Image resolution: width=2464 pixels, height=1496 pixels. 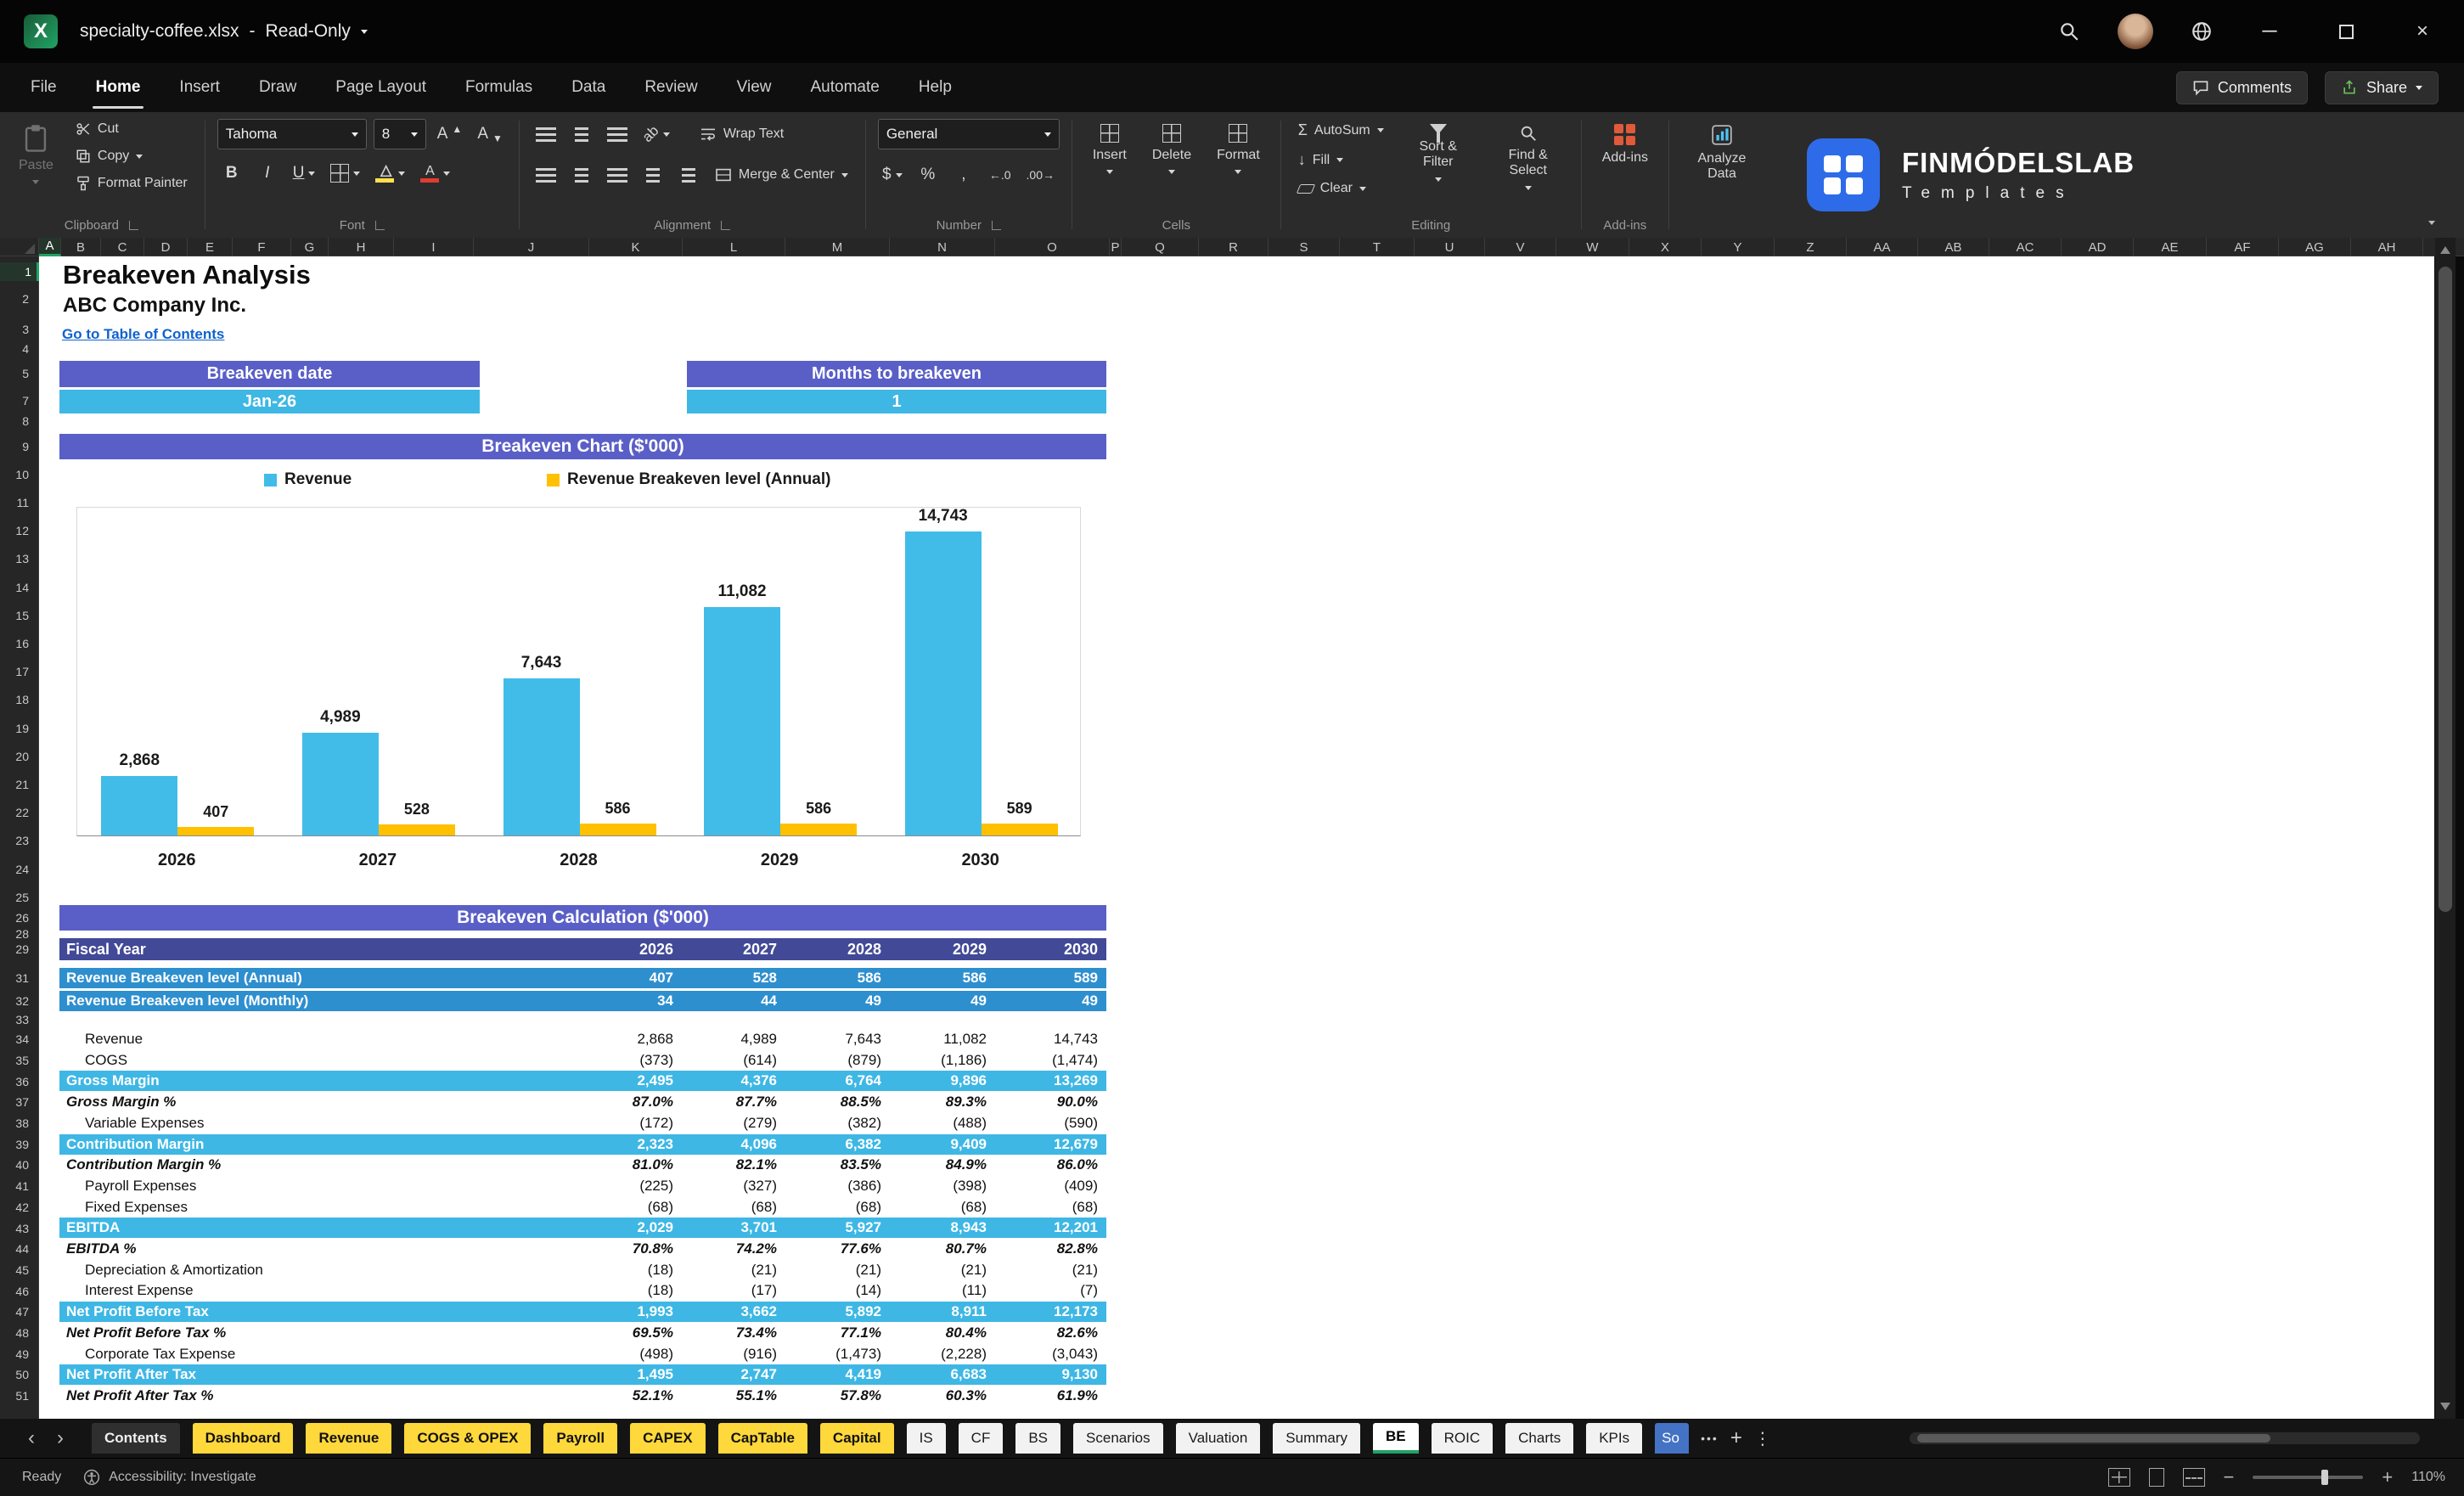 What do you see at coordinates (656, 134) in the screenshot?
I see `text-orientation-button: ab` at bounding box center [656, 134].